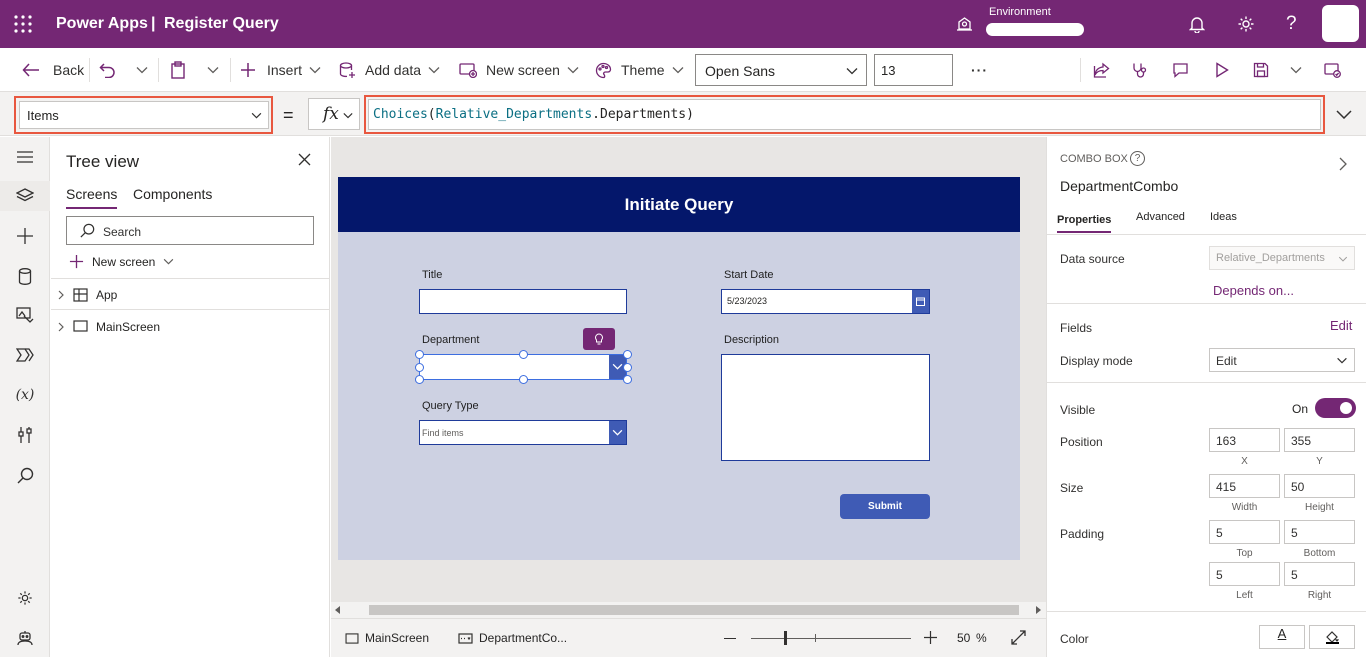 This screenshot has width=1366, height=657. I want to click on undo-dropdown, so click(142, 70).